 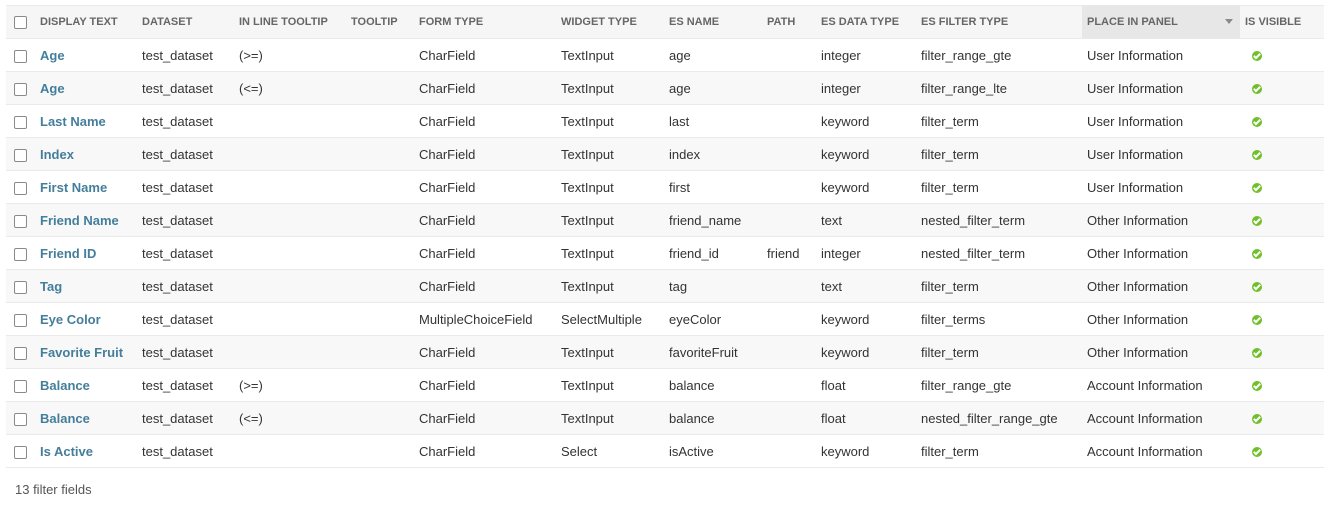 What do you see at coordinates (1161, 121) in the screenshot?
I see `cell-place-in-panel: User Information` at bounding box center [1161, 121].